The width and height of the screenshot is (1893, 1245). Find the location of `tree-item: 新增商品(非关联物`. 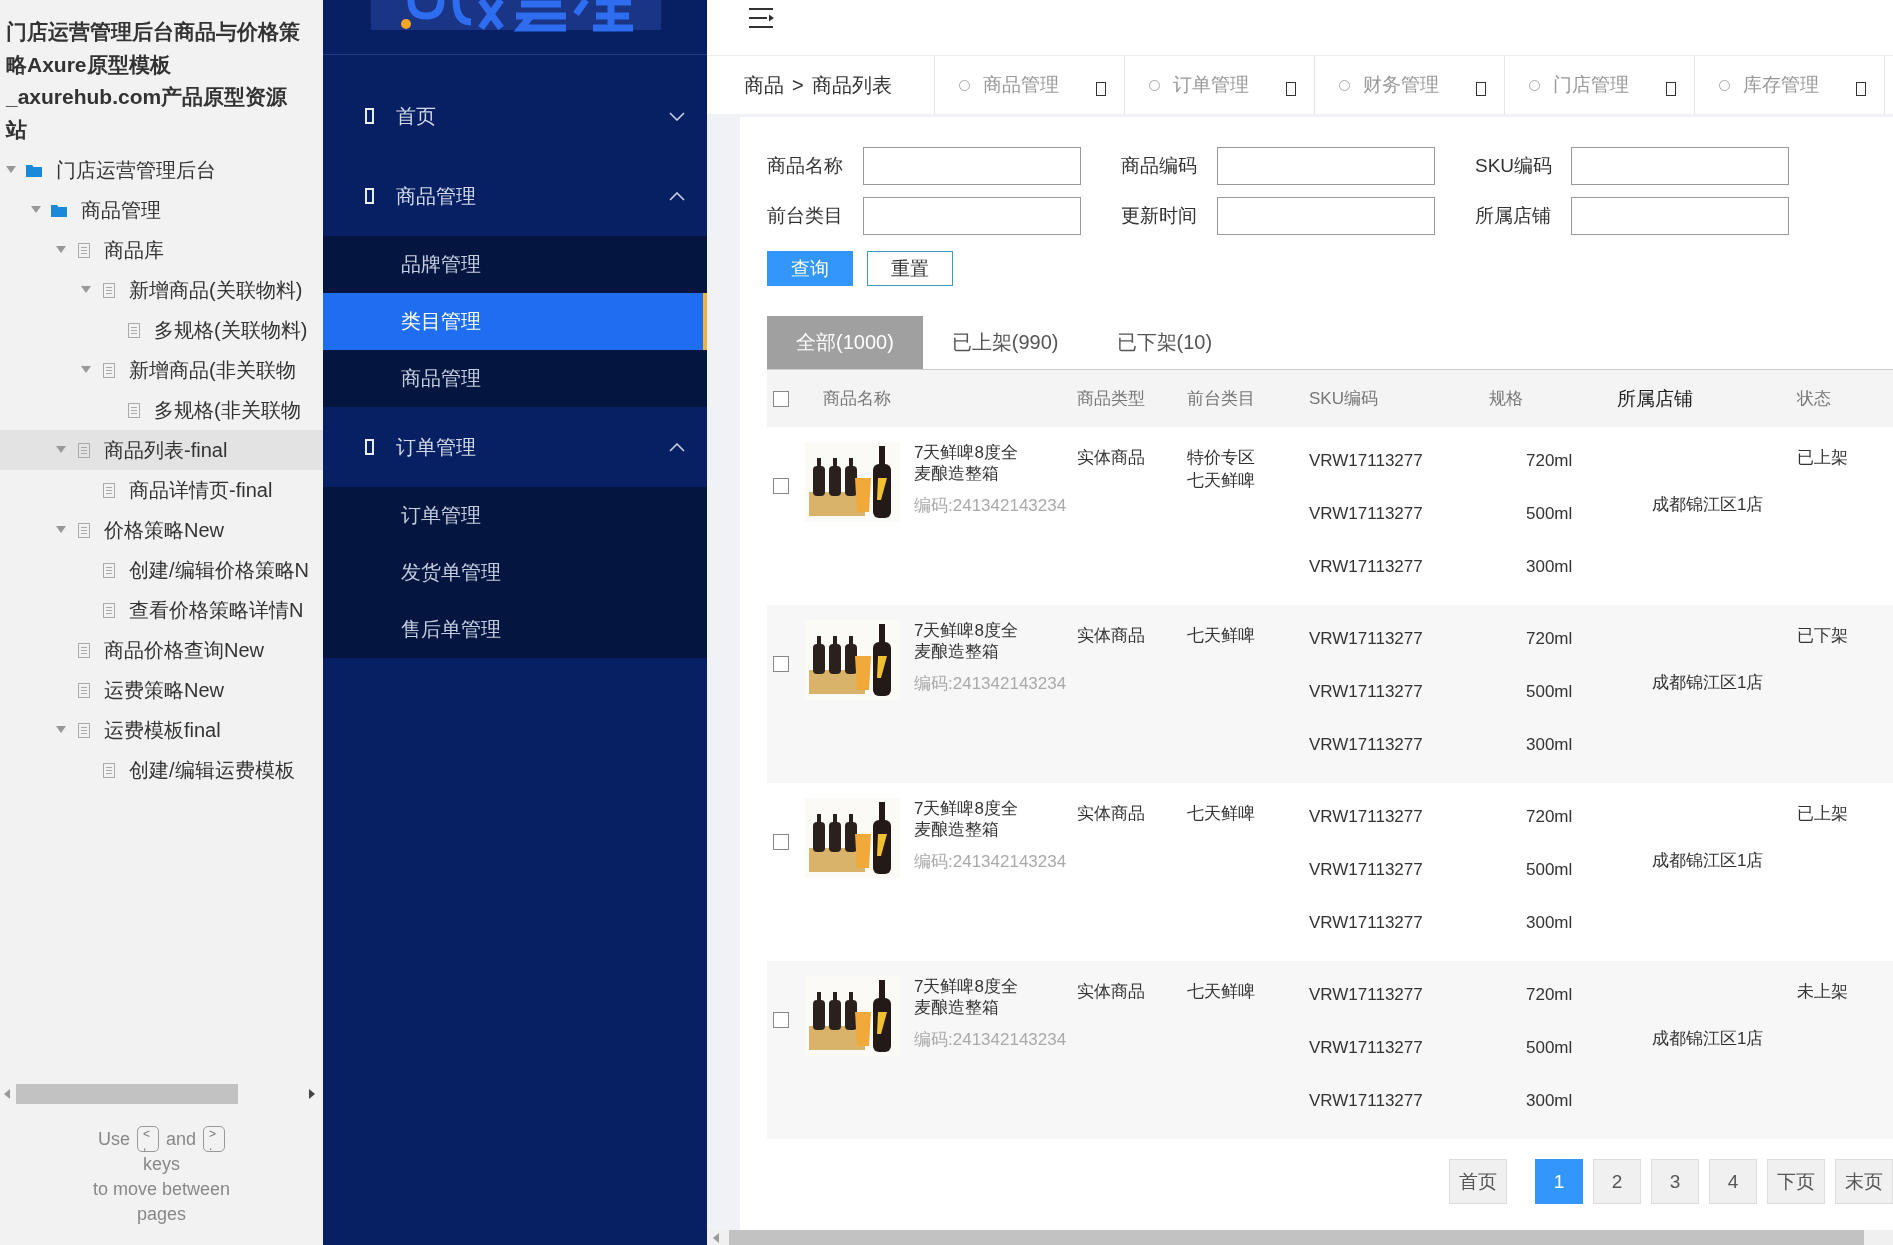

tree-item: 新增商品(非关联物 is located at coordinates (161, 370).